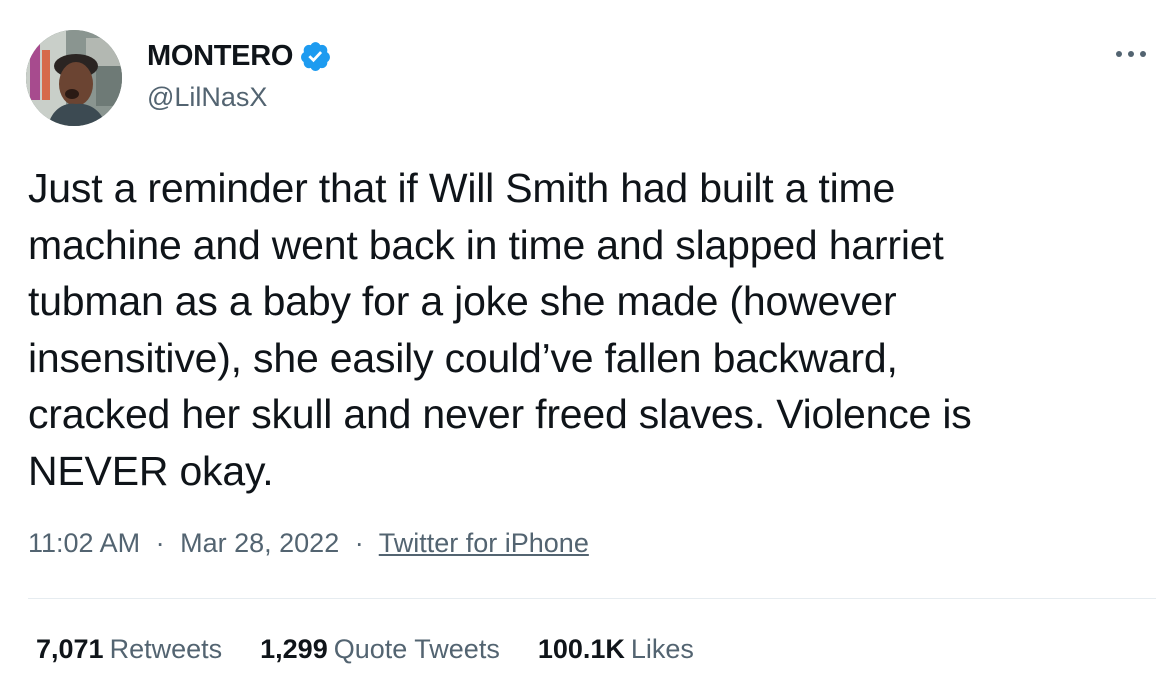 Image resolution: width=1156 pixels, height=698 pixels. What do you see at coordinates (581, 649) in the screenshot?
I see `likes-count: 100.1K` at bounding box center [581, 649].